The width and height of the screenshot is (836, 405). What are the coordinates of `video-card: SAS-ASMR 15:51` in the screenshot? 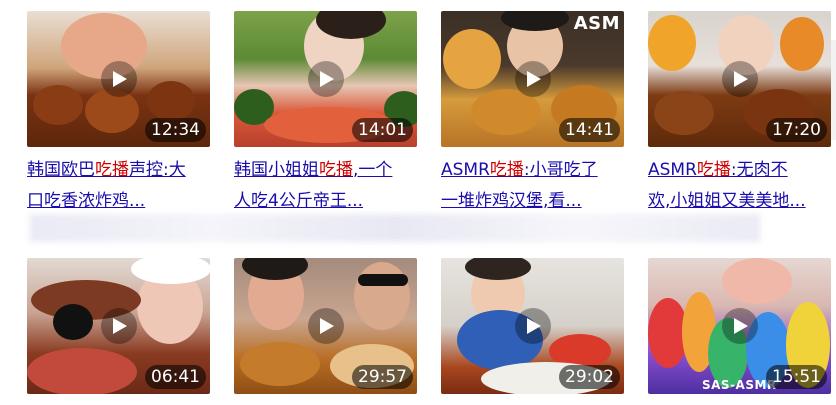 It's located at (739, 326).